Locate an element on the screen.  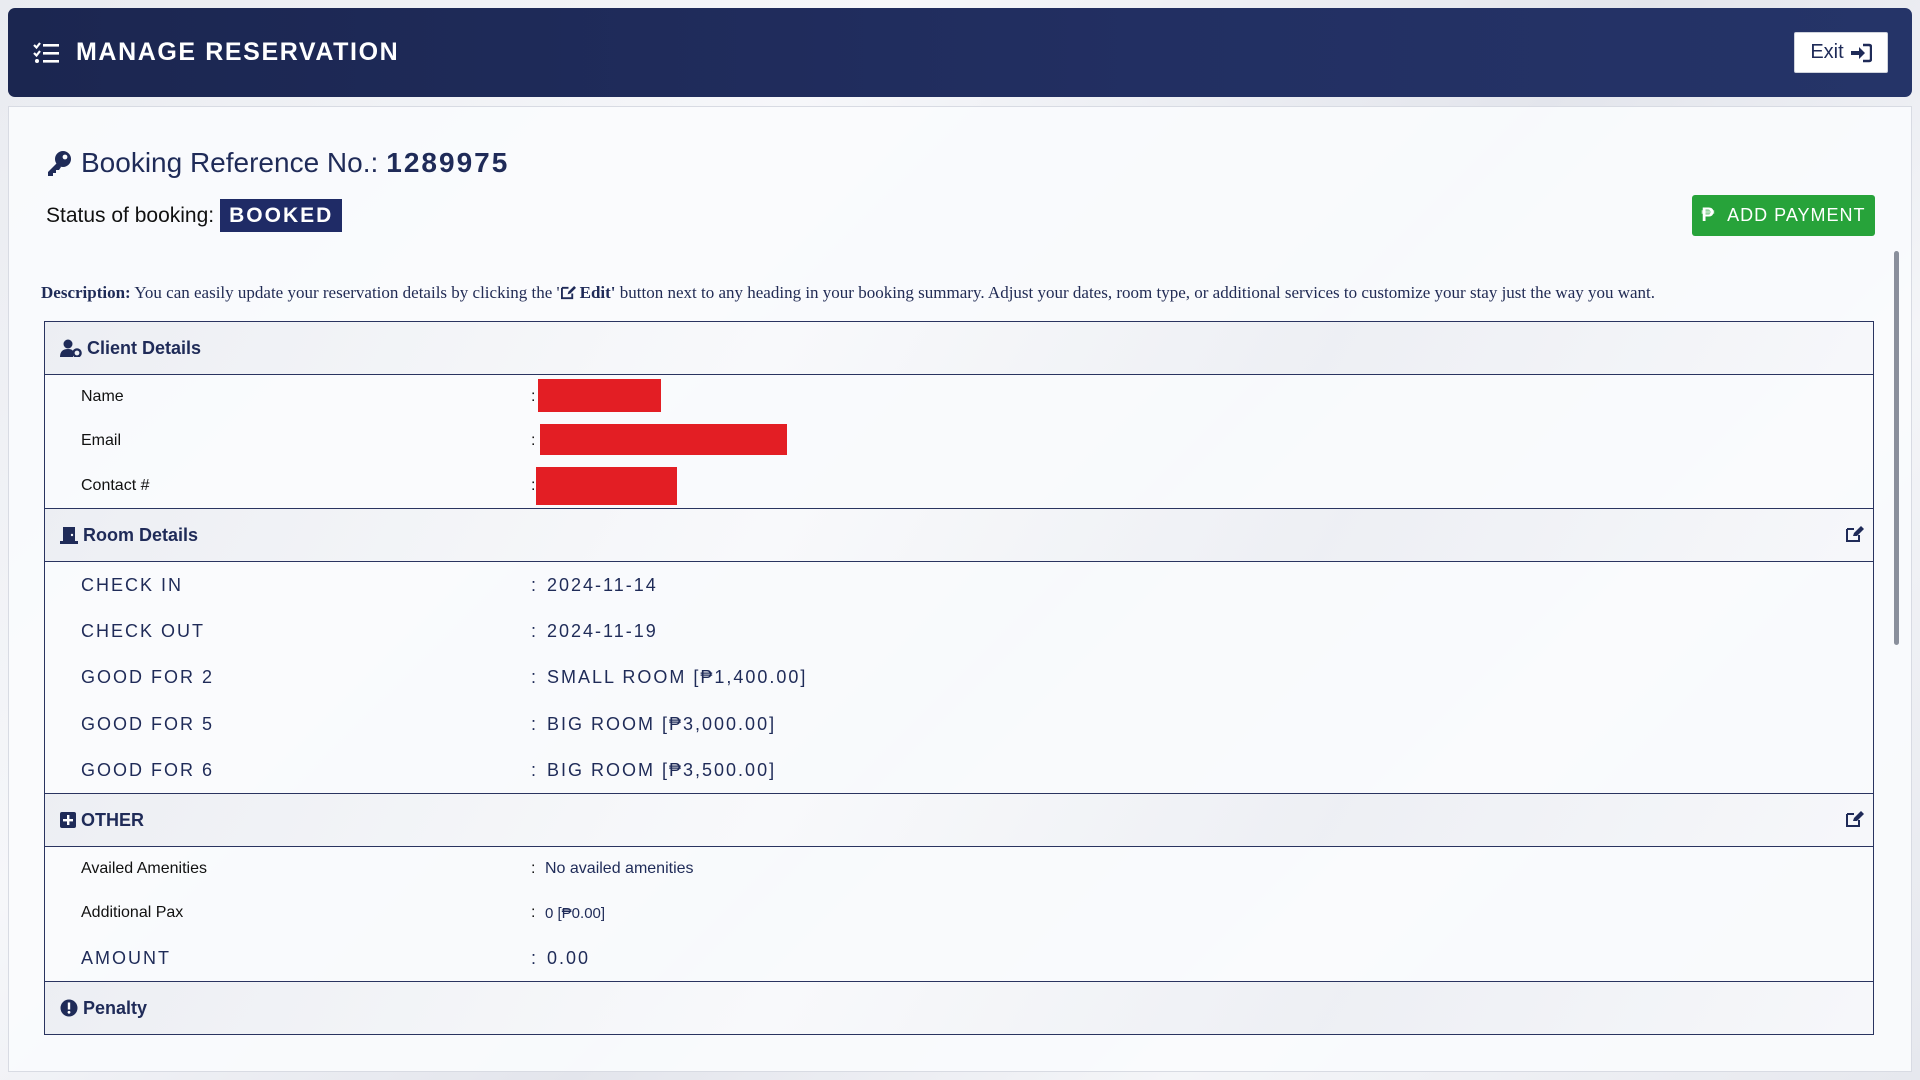
check-in-value: 2024-11-14 is located at coordinates (602, 584).